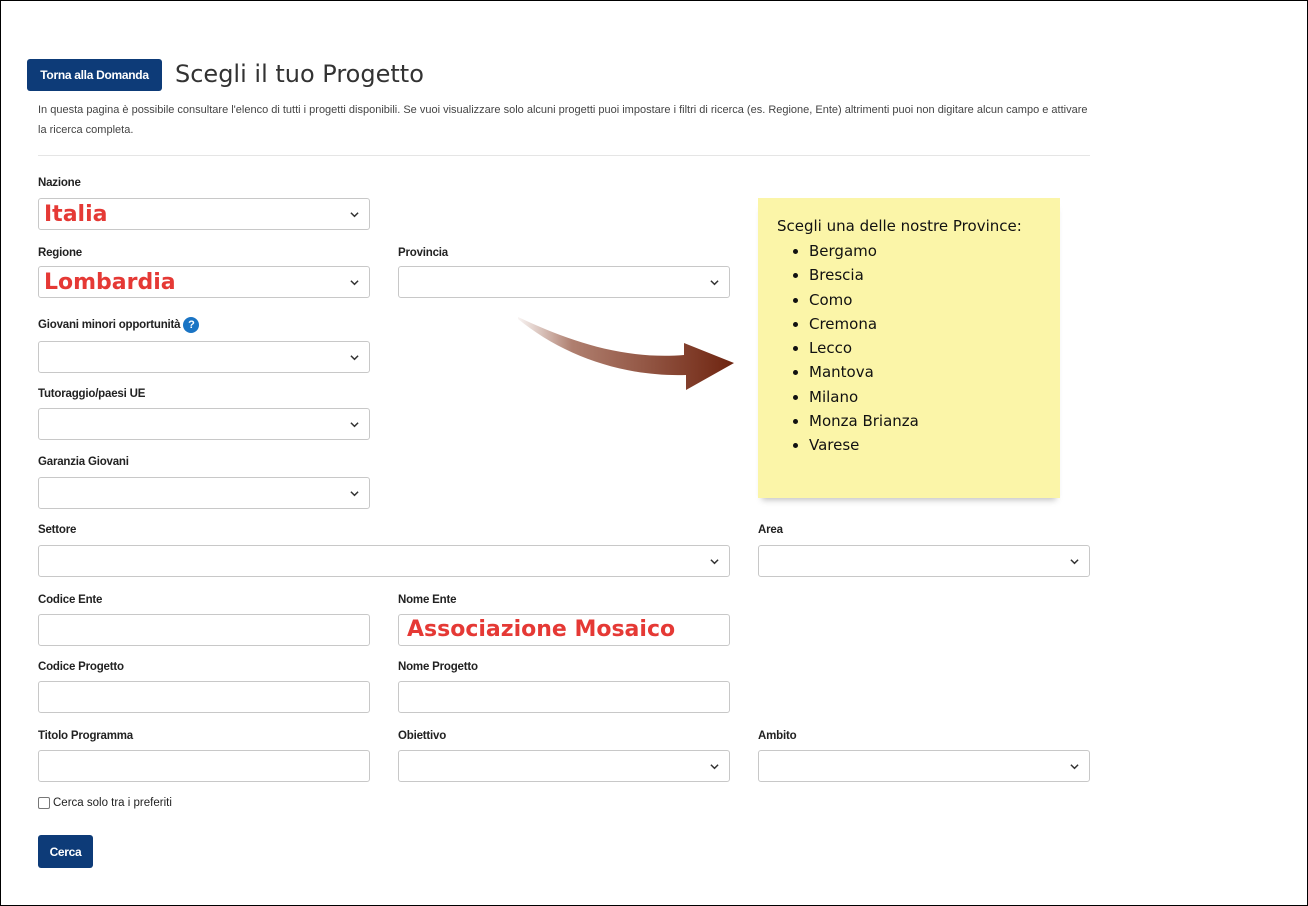 This screenshot has width=1308, height=906. I want to click on province-item: Monza Brianza, so click(934, 421).